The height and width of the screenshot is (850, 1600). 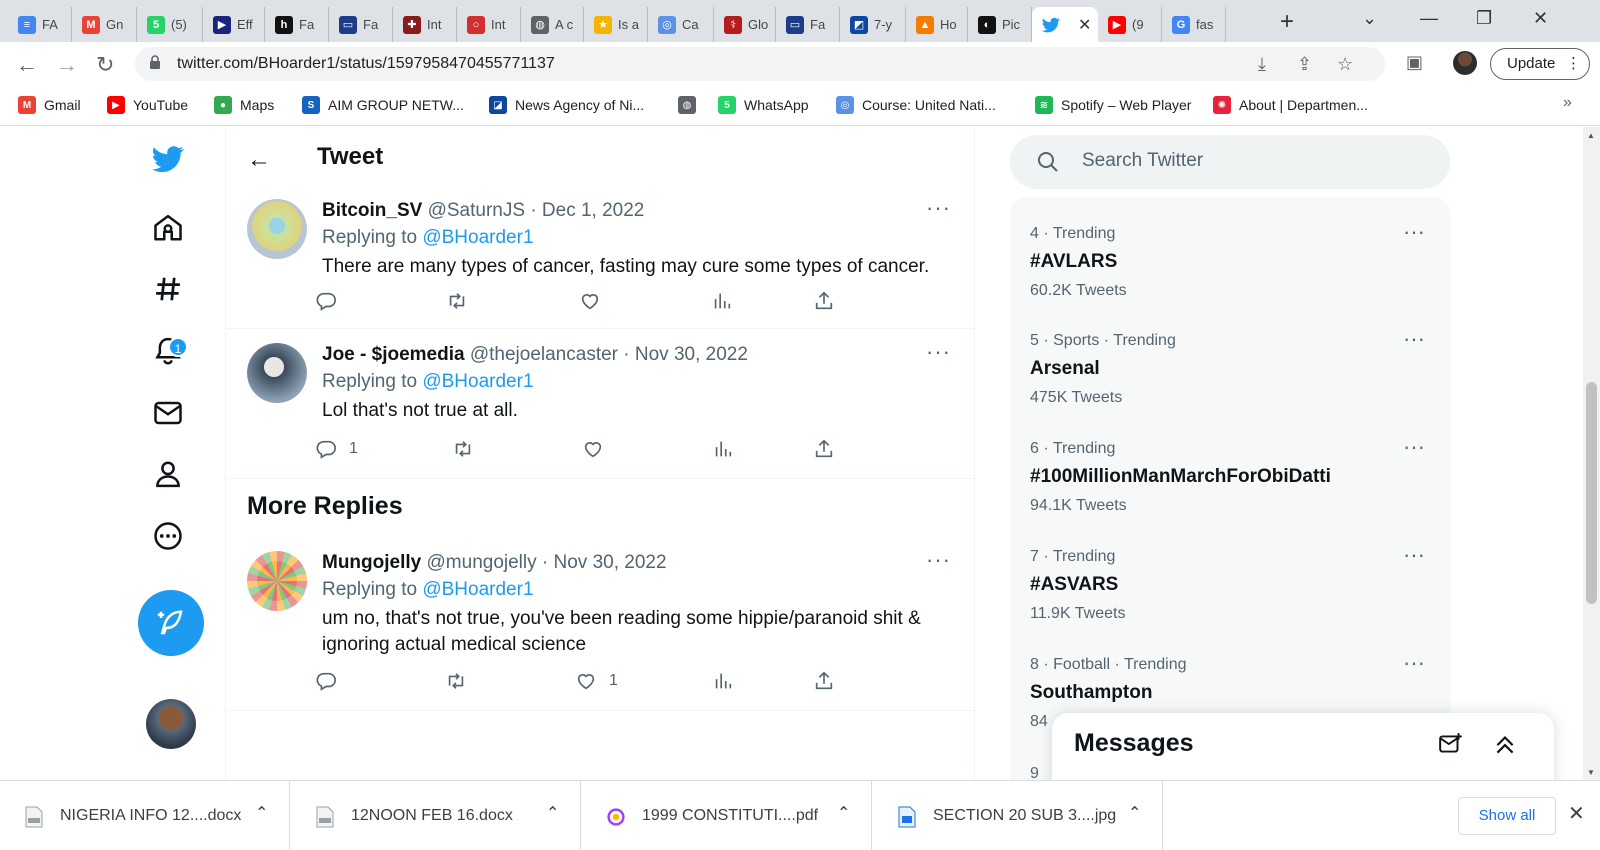 What do you see at coordinates (168, 474) in the screenshot?
I see `profile-person-icon` at bounding box center [168, 474].